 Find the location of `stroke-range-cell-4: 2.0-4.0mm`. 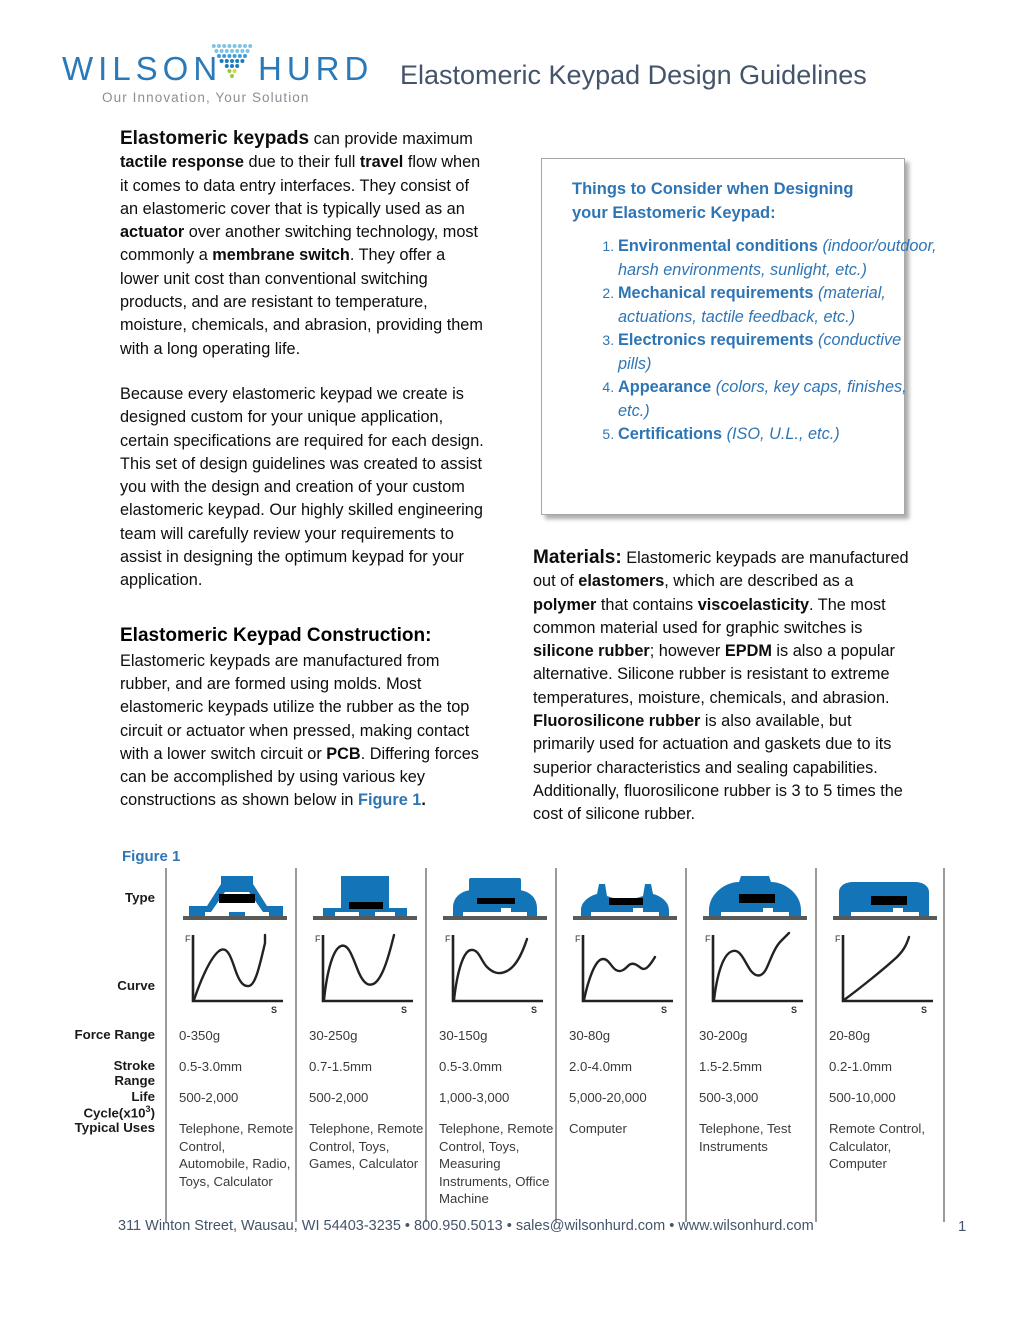

stroke-range-cell-4: 2.0-4.0mm is located at coordinates (620, 1065).